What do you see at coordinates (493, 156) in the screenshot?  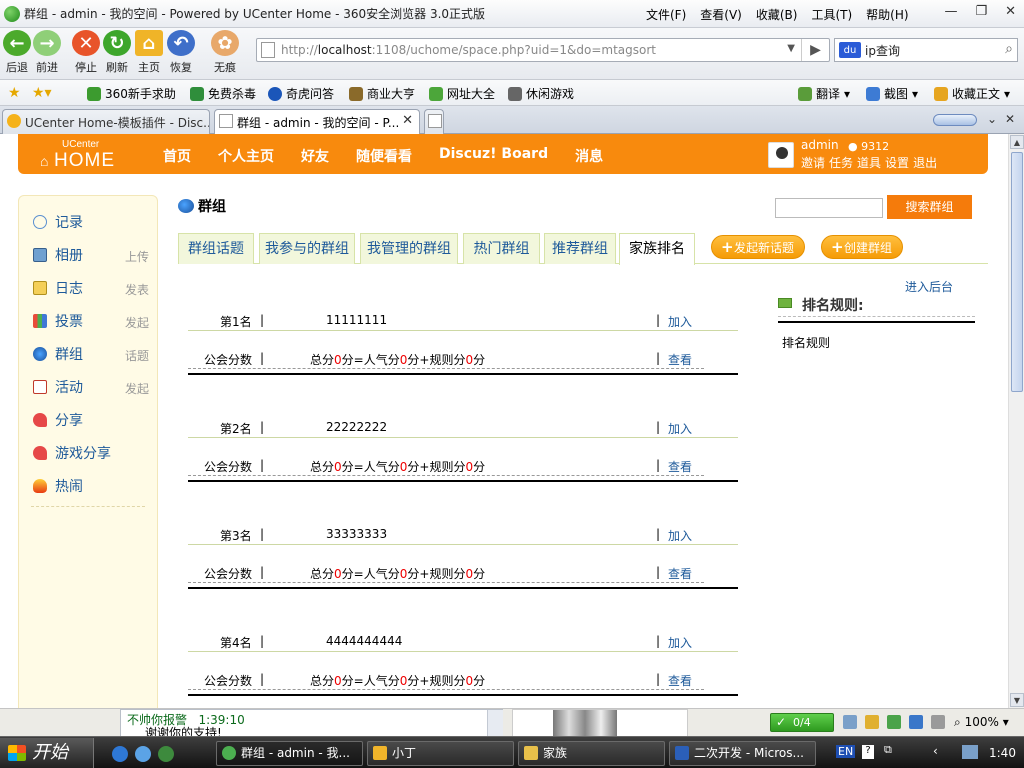 I see `nav-discuz: Discuz! Board` at bounding box center [493, 156].